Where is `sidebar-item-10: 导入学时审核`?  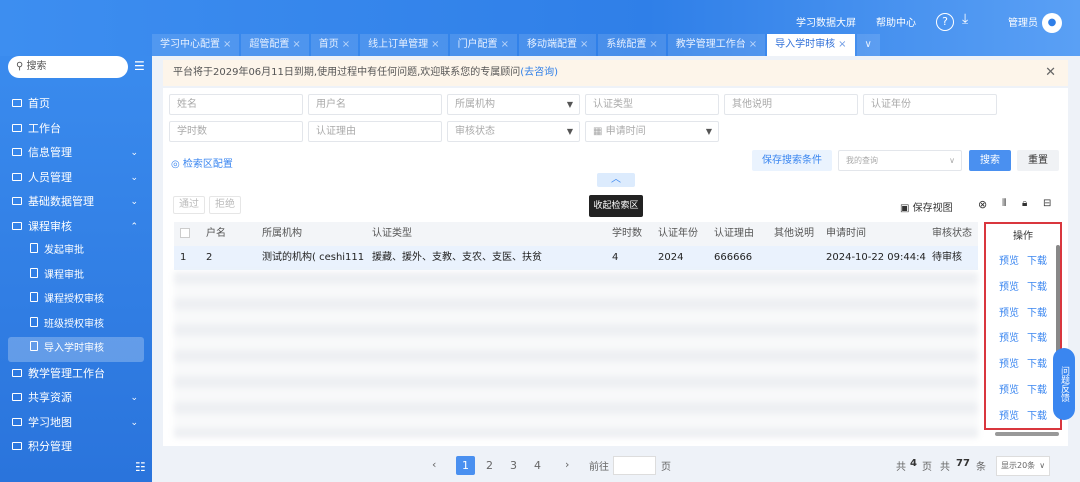 sidebar-item-10: 导入学时审核 is located at coordinates (76, 349).